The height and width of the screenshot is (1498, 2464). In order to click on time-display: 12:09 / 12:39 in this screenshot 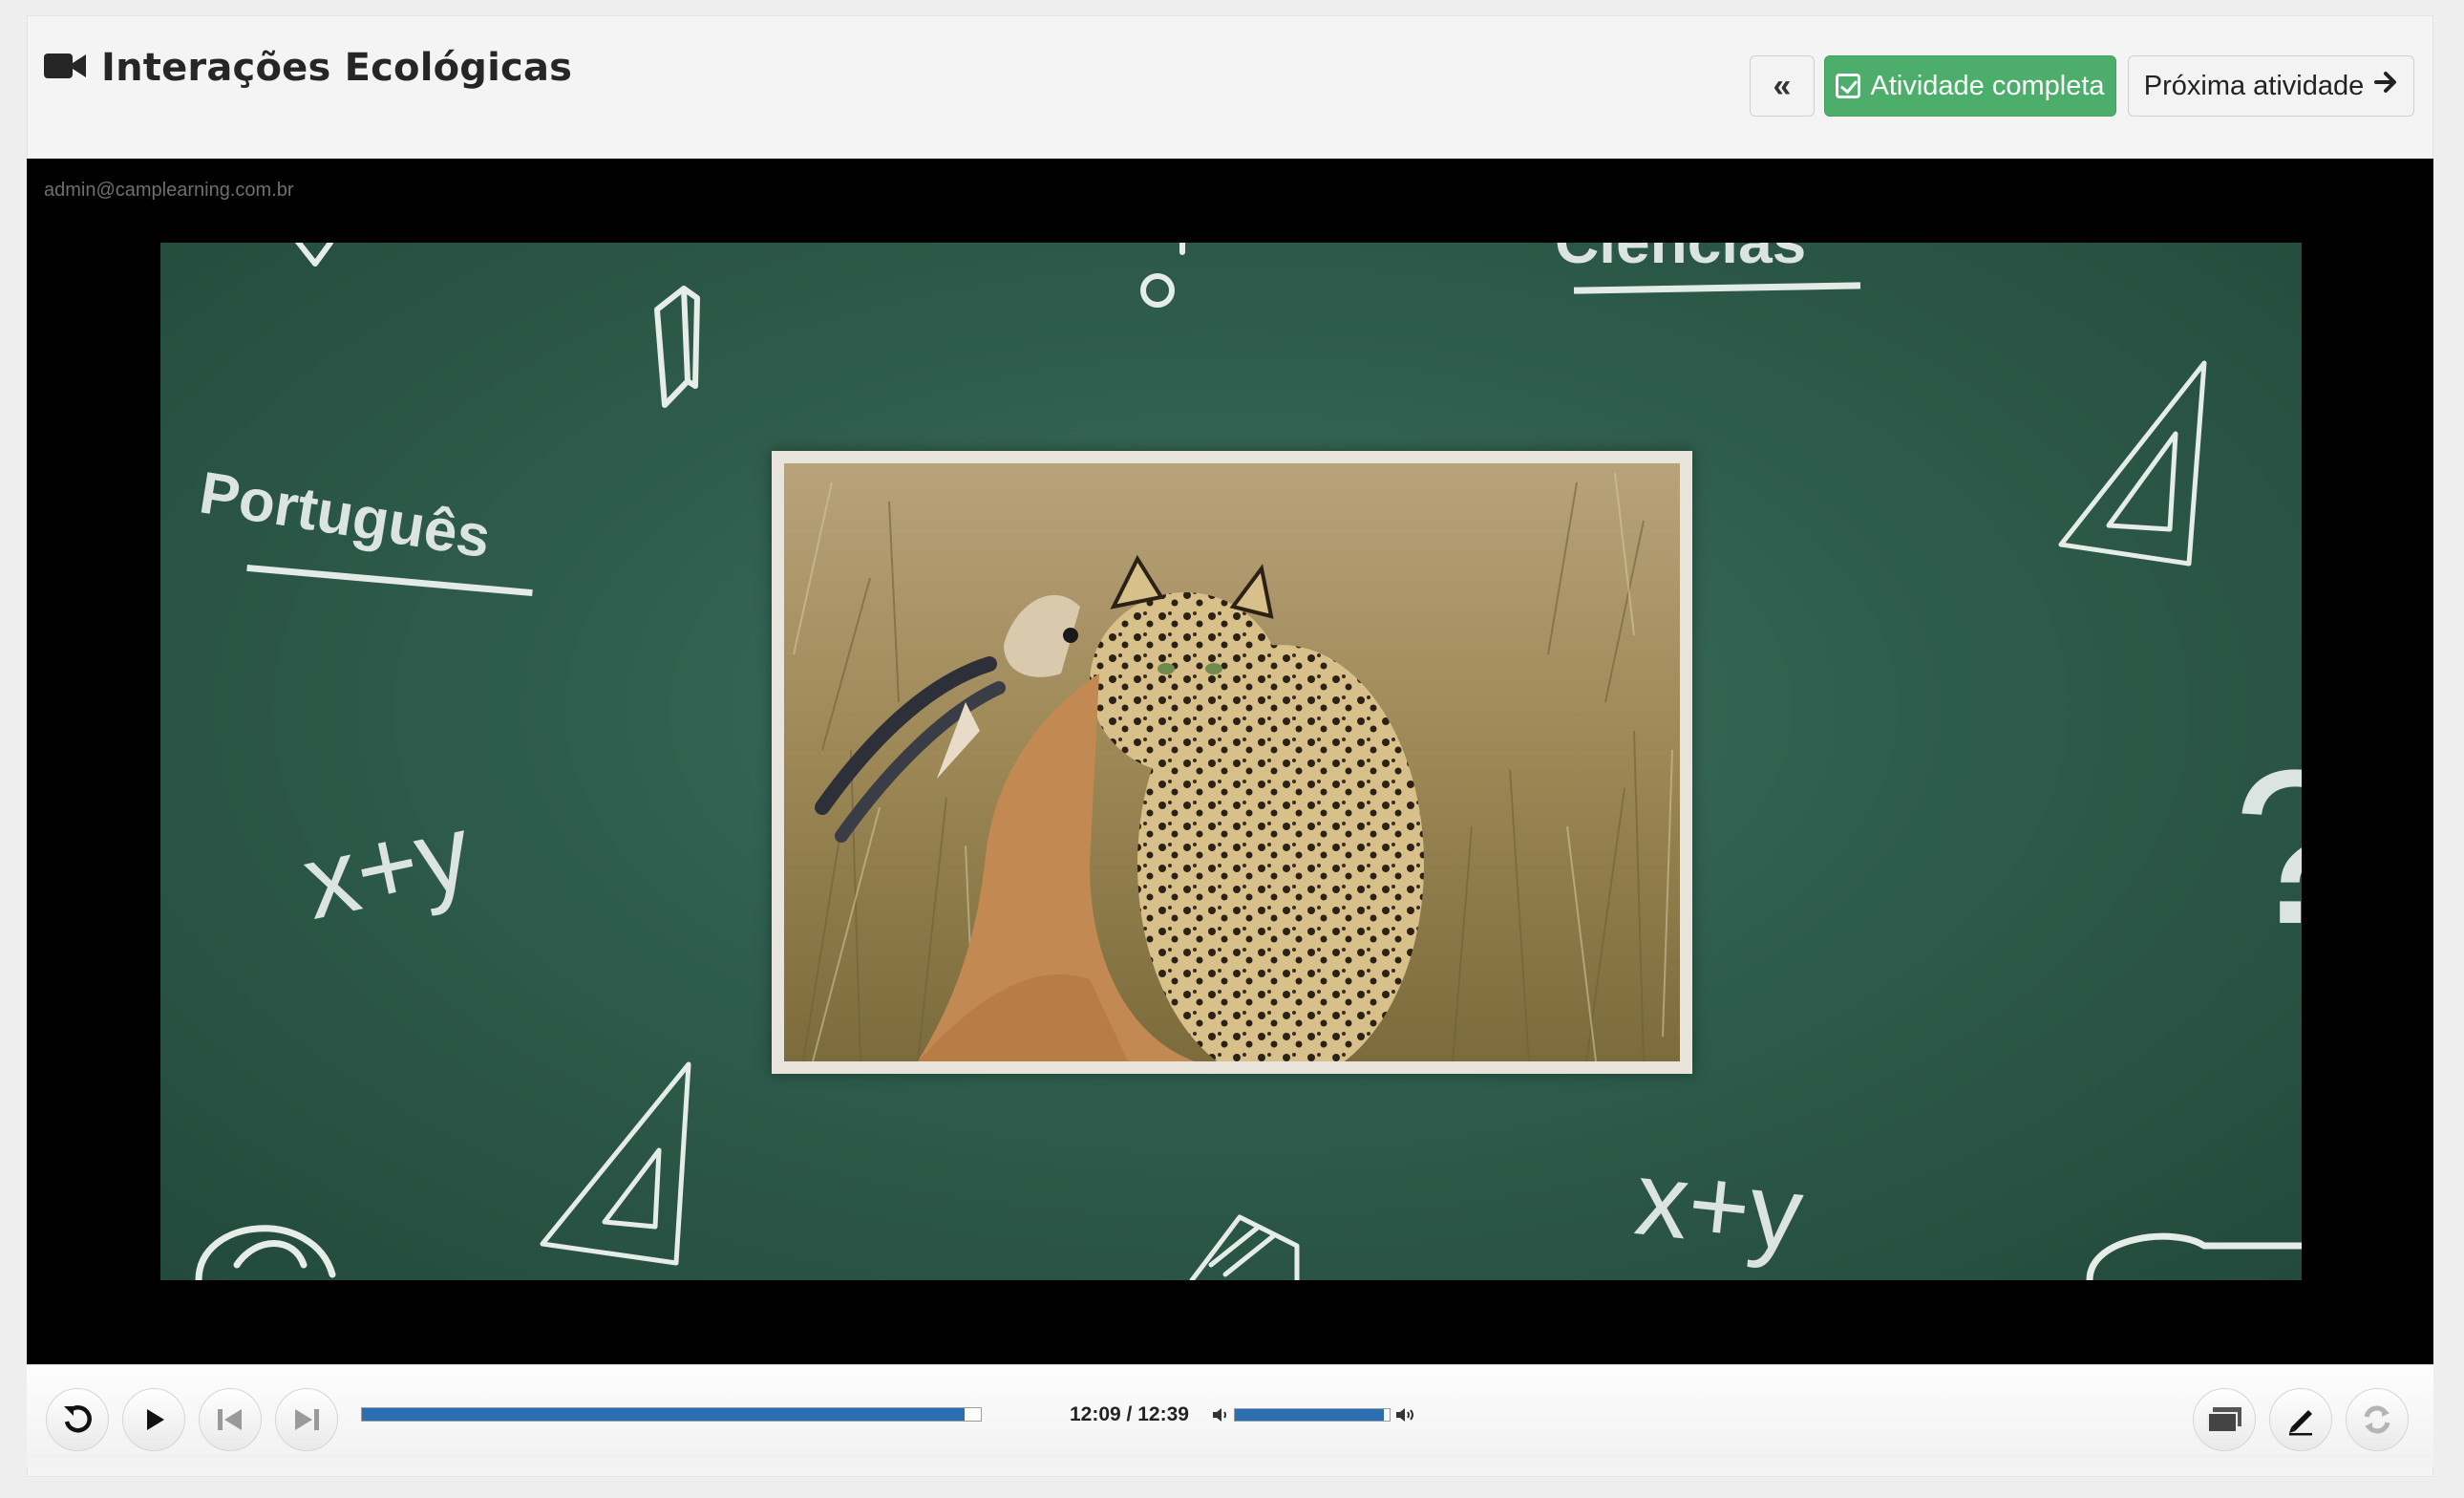, I will do `click(1129, 1414)`.